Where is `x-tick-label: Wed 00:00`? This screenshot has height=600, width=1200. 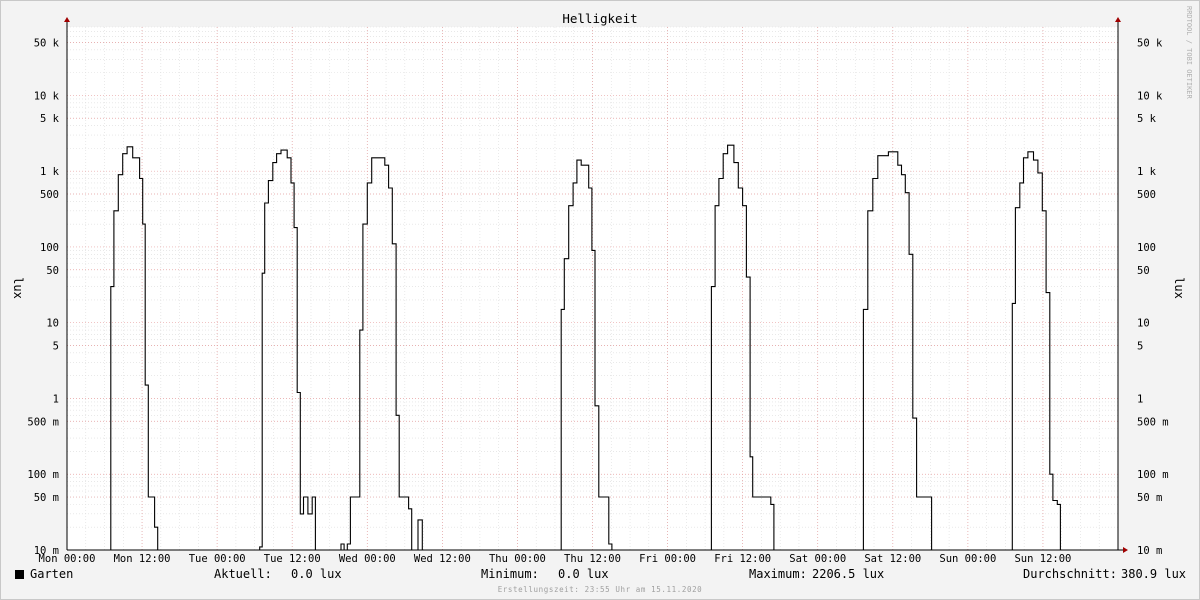 x-tick-label: Wed 00:00 is located at coordinates (367, 559).